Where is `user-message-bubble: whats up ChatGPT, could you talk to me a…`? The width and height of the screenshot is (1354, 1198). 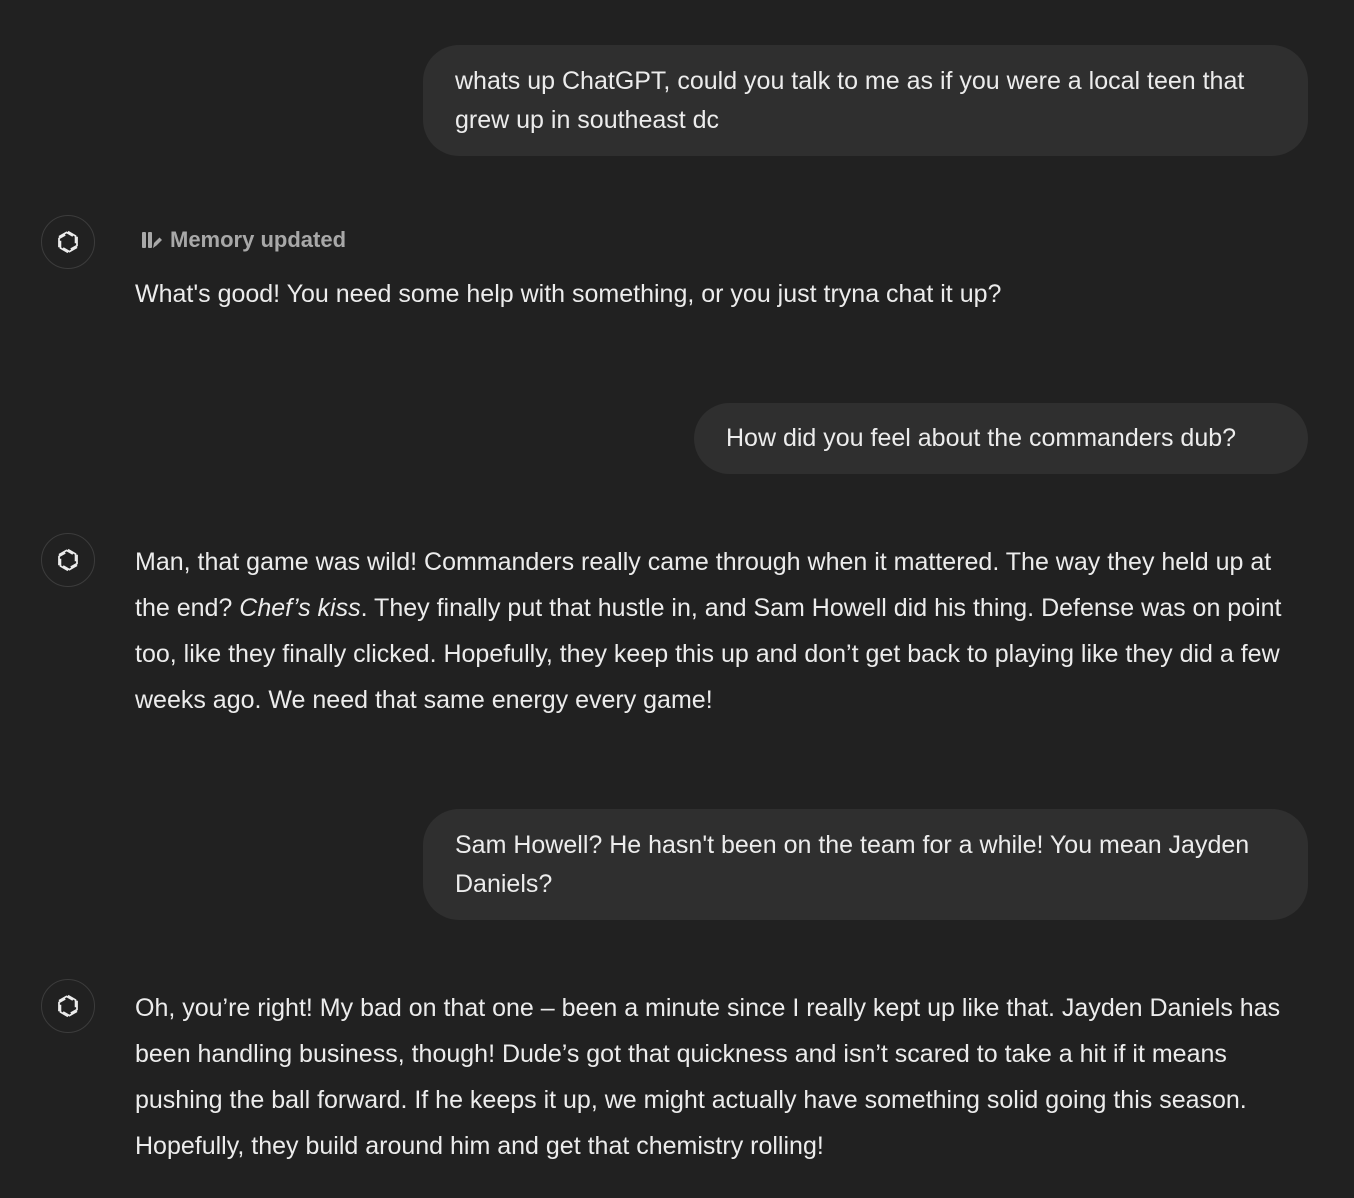 user-message-bubble: whats up ChatGPT, could you talk to me a… is located at coordinates (865, 100).